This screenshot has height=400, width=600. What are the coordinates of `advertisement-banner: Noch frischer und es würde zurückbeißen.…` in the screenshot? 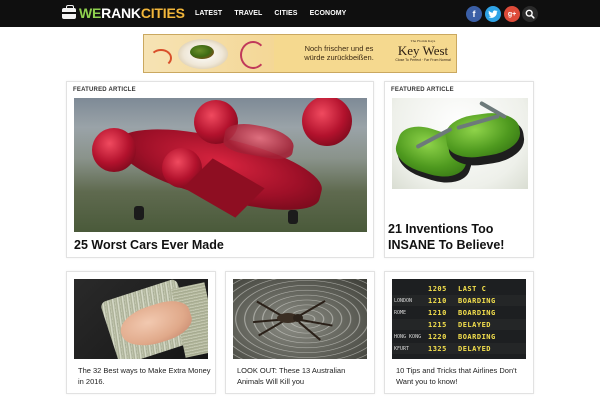 It's located at (300, 53).